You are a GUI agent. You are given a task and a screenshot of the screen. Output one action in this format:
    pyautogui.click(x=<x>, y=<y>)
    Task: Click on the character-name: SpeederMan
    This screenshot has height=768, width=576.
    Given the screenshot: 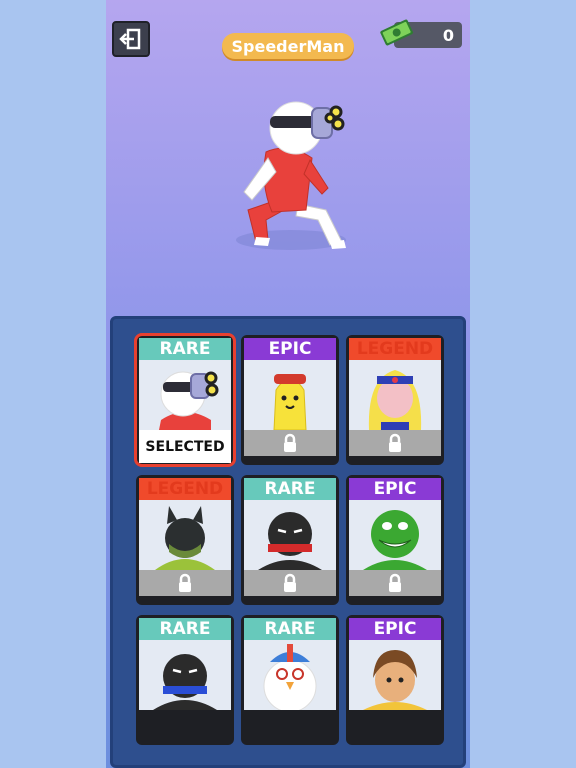 What is the action you would take?
    pyautogui.click(x=288, y=46)
    